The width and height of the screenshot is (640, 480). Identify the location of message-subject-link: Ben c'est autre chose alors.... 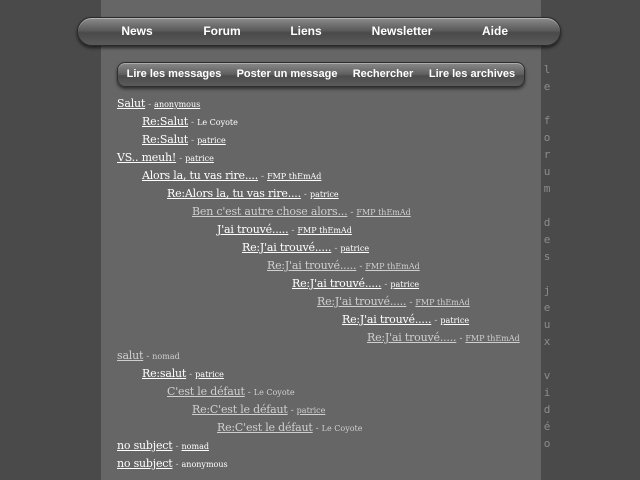
(270, 211).